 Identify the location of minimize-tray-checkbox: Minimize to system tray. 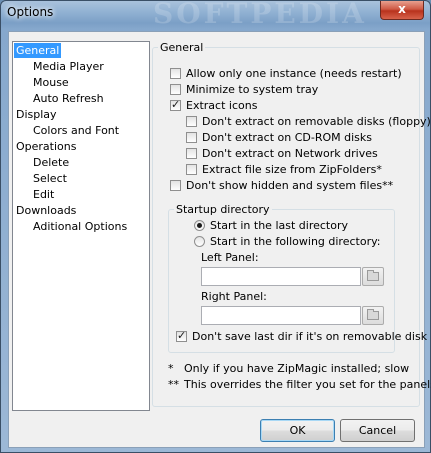
(244, 90).